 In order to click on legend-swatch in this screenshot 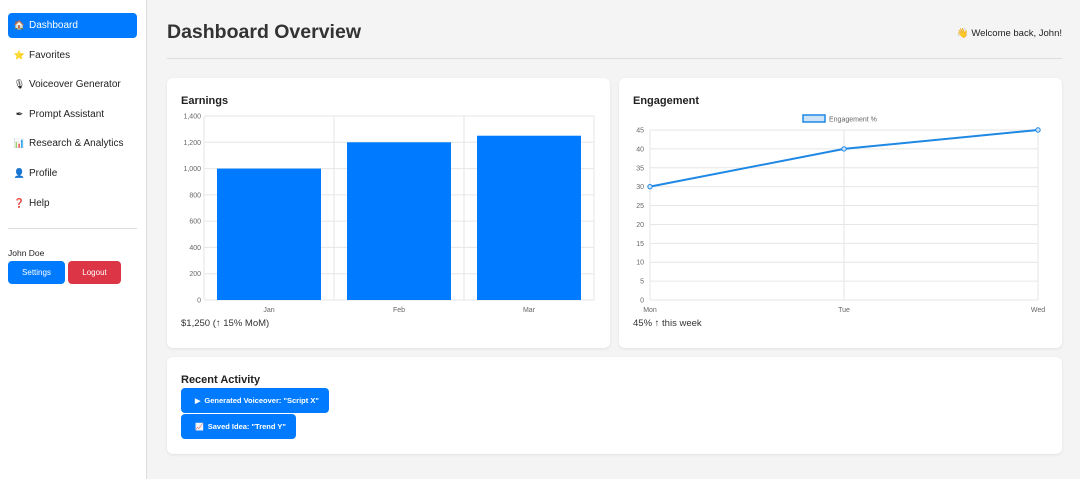, I will do `click(814, 118)`.